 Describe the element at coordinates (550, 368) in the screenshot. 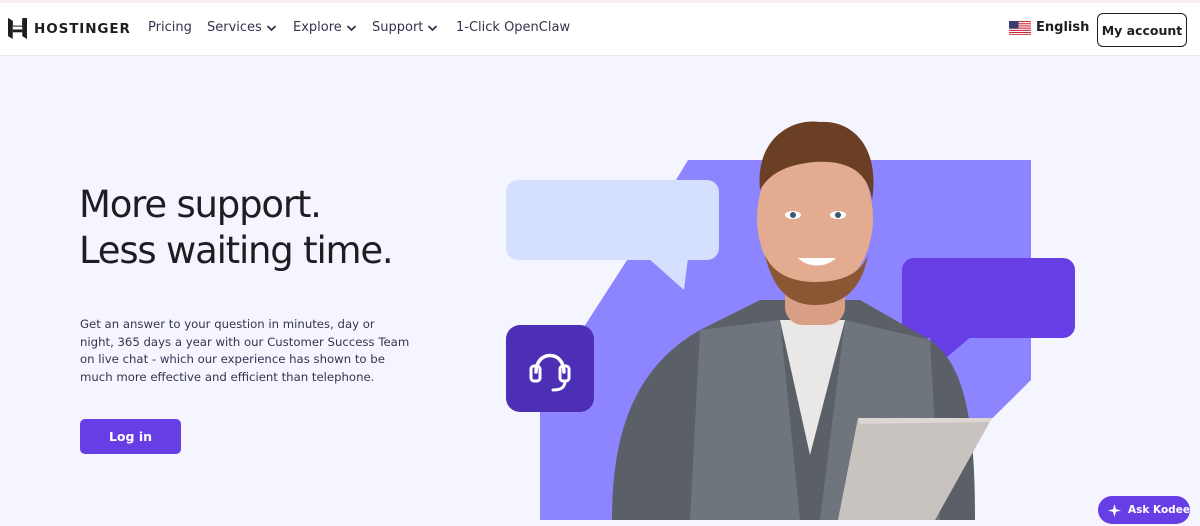

I see `headset-icon` at that location.